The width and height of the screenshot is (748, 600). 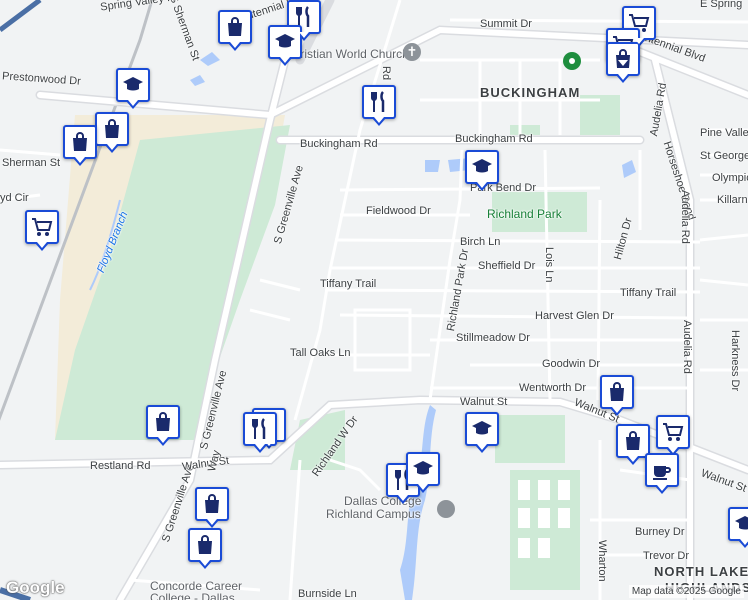 What do you see at coordinates (660, 532) in the screenshot?
I see `street-label: Burney Dr` at bounding box center [660, 532].